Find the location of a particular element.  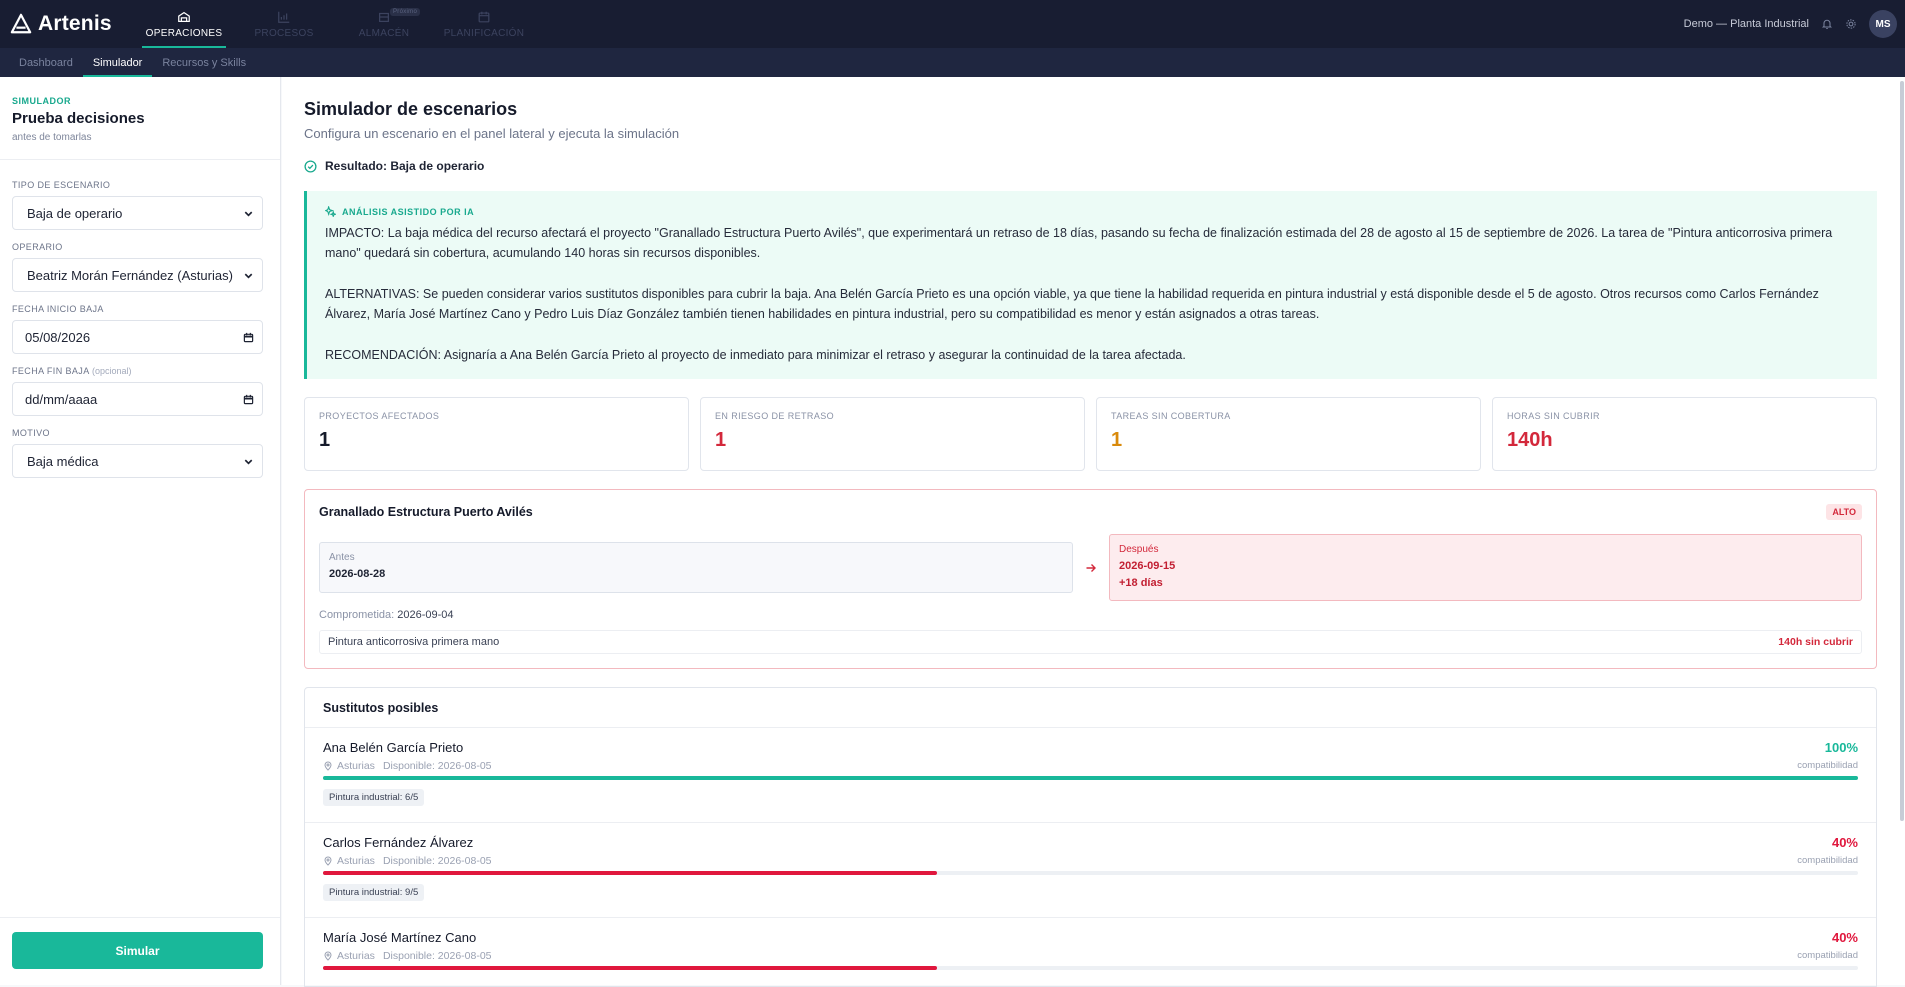

gear-icon is located at coordinates (1851, 24).